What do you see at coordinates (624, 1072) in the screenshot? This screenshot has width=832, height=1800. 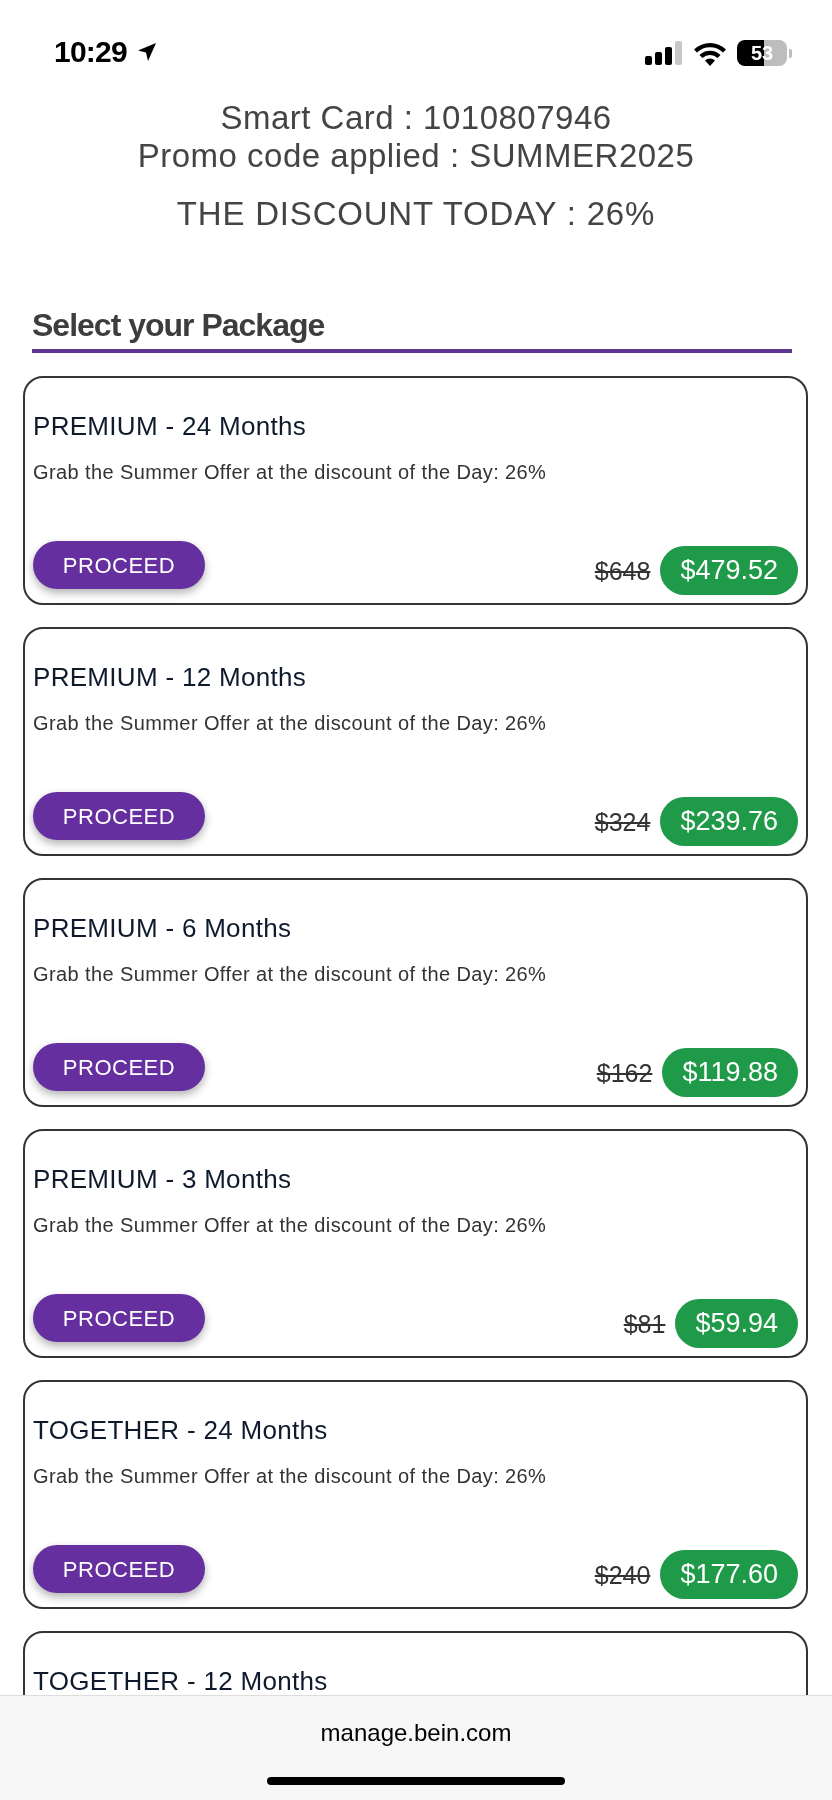 I see `original-price: $162` at bounding box center [624, 1072].